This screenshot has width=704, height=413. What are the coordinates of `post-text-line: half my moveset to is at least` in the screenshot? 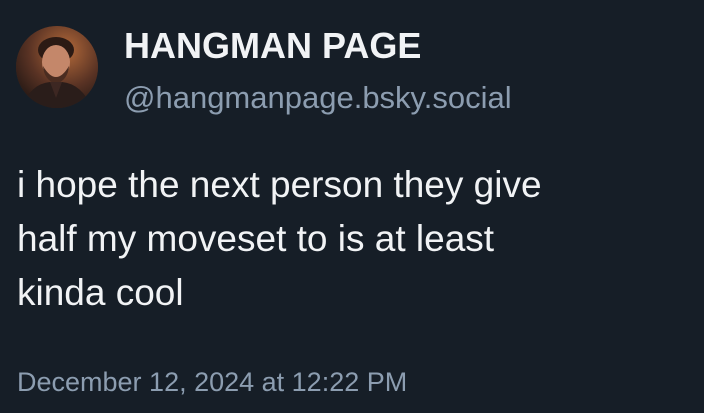 It's located at (256, 238).